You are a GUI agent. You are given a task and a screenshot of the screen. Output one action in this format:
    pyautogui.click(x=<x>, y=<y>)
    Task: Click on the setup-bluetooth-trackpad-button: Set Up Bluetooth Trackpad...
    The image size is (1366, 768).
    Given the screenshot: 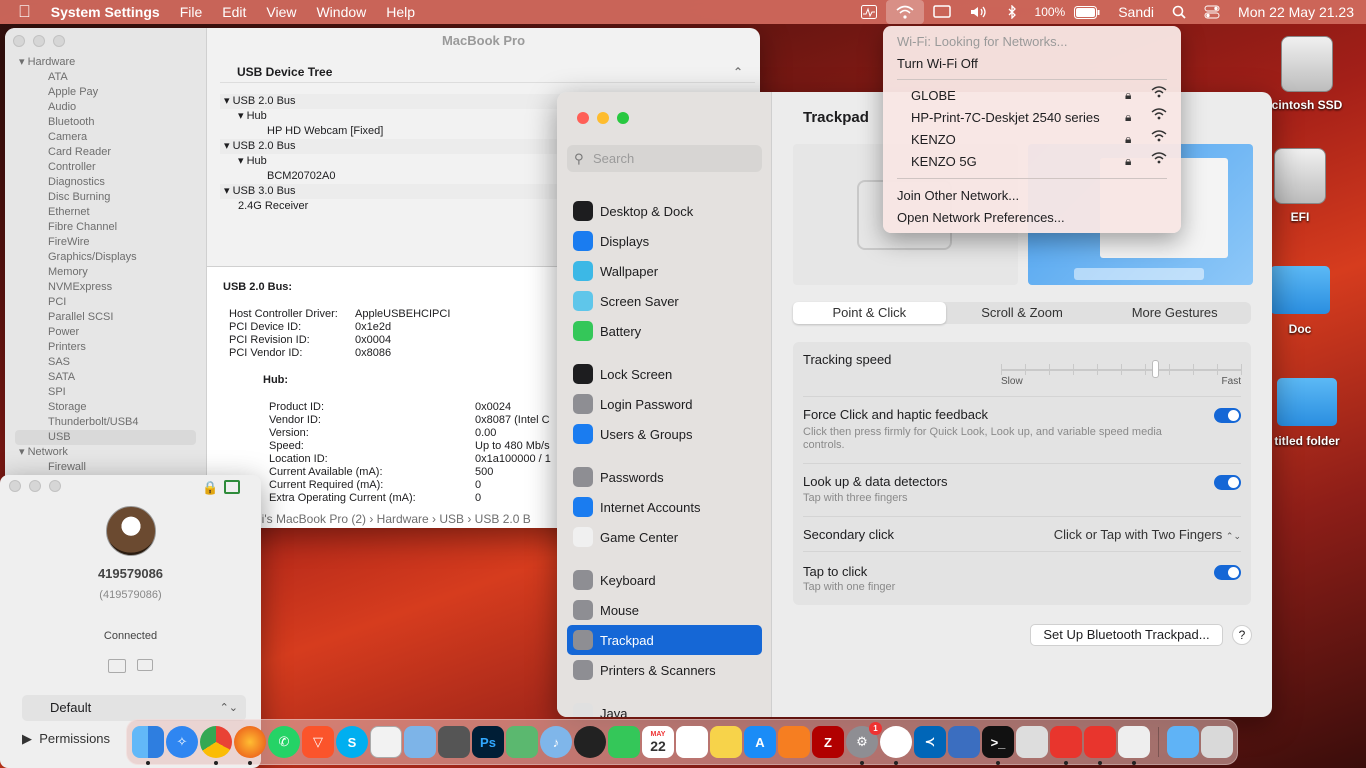 What is the action you would take?
    pyautogui.click(x=1126, y=635)
    